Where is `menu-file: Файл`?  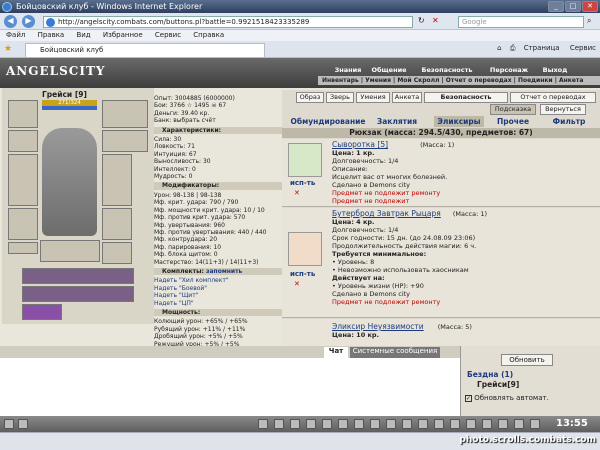
menu-file: Файл is located at coordinates (15, 35).